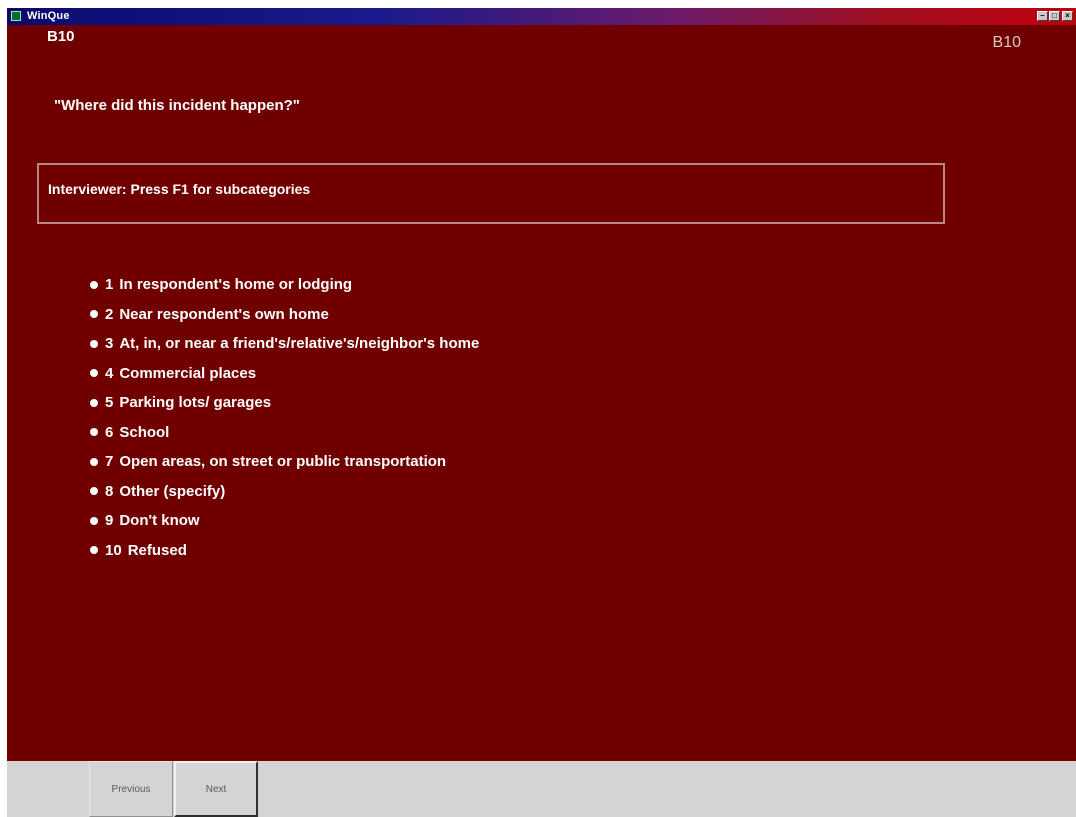  Describe the element at coordinates (216, 789) in the screenshot. I see `next-button: Next` at that location.